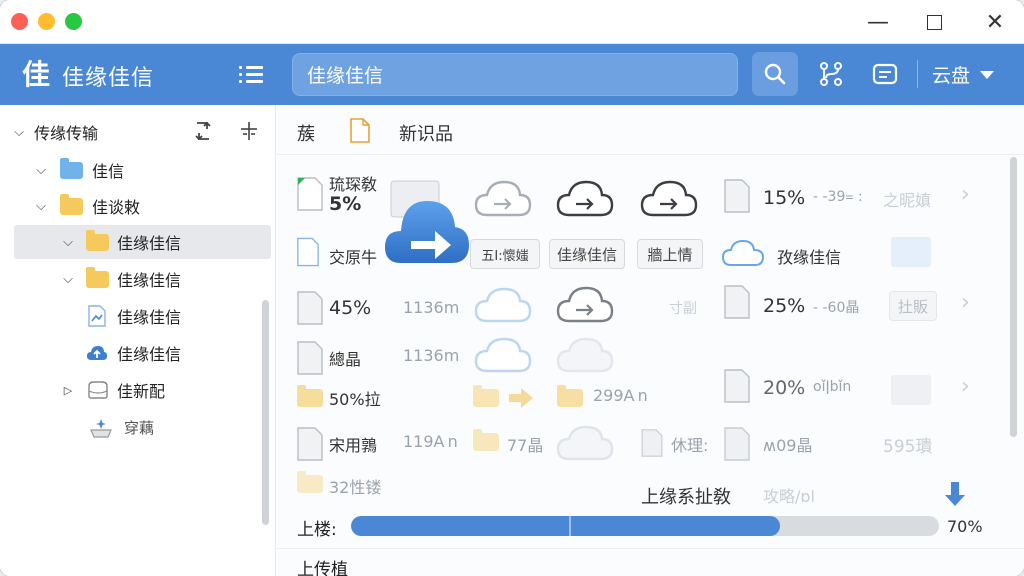 Image resolution: width=1024 pixels, height=576 pixels. Describe the element at coordinates (650, 548) in the screenshot. I see `divider` at that location.